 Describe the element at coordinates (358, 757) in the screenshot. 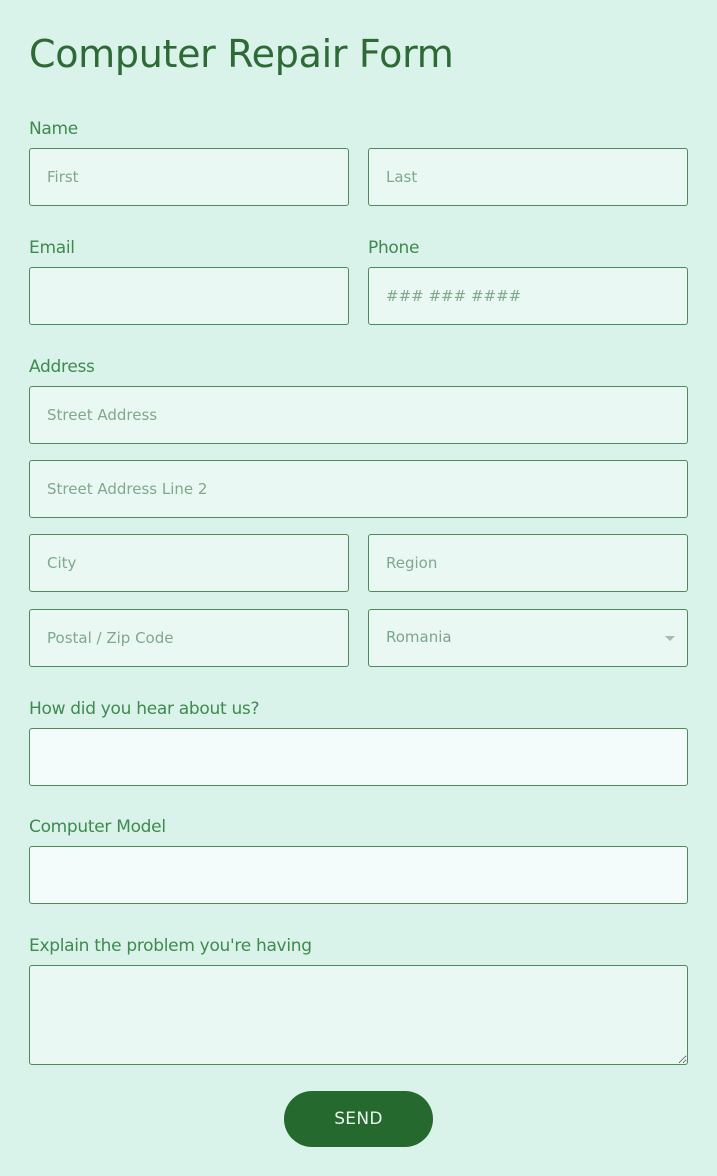

I see `referral-input` at that location.